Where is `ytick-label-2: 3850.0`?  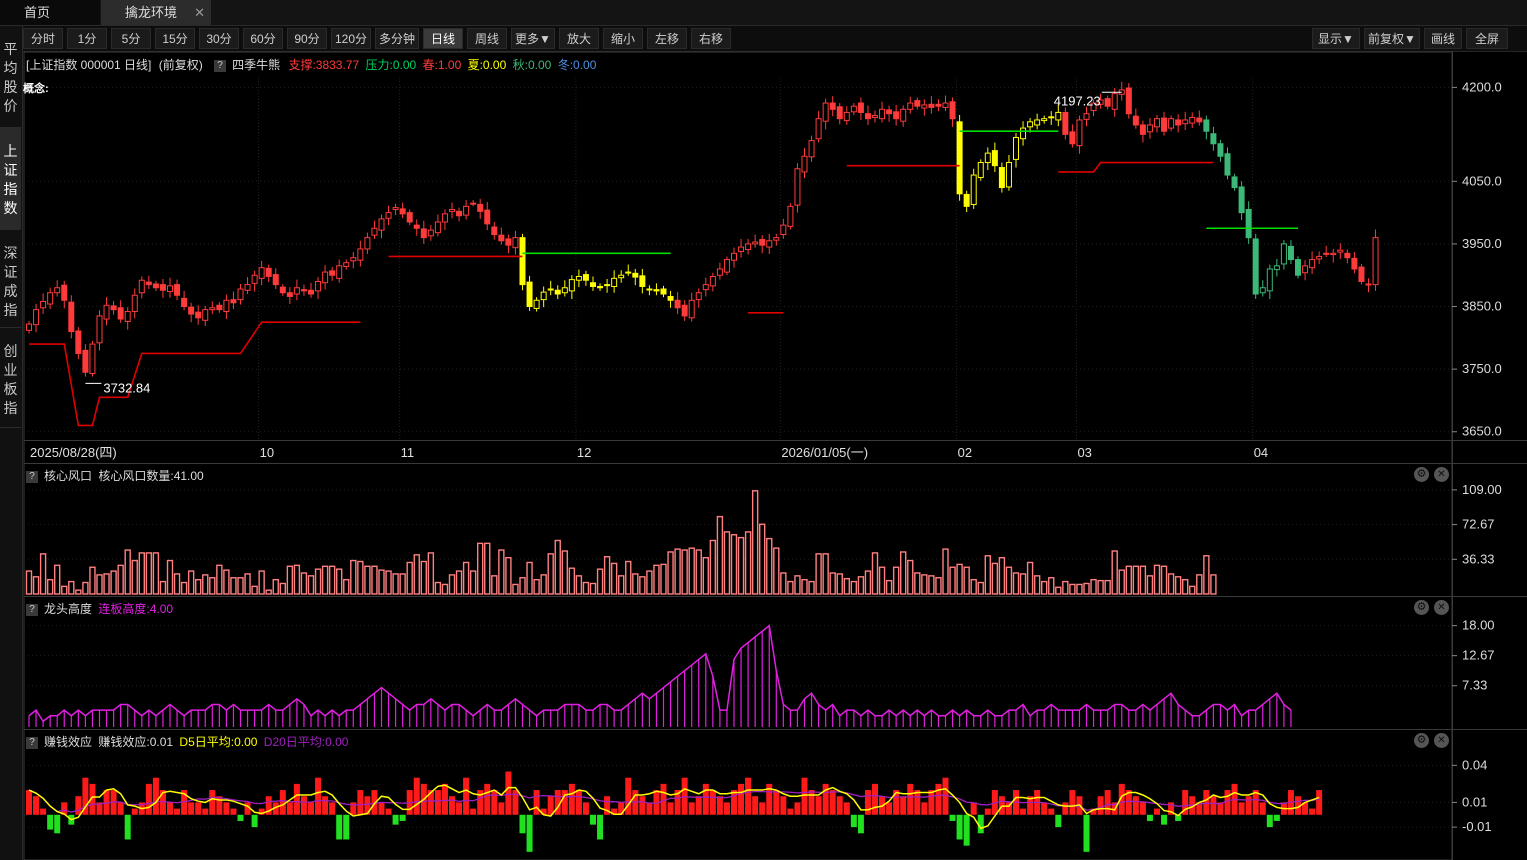
ytick-label-2: 3850.0 is located at coordinates (1482, 306).